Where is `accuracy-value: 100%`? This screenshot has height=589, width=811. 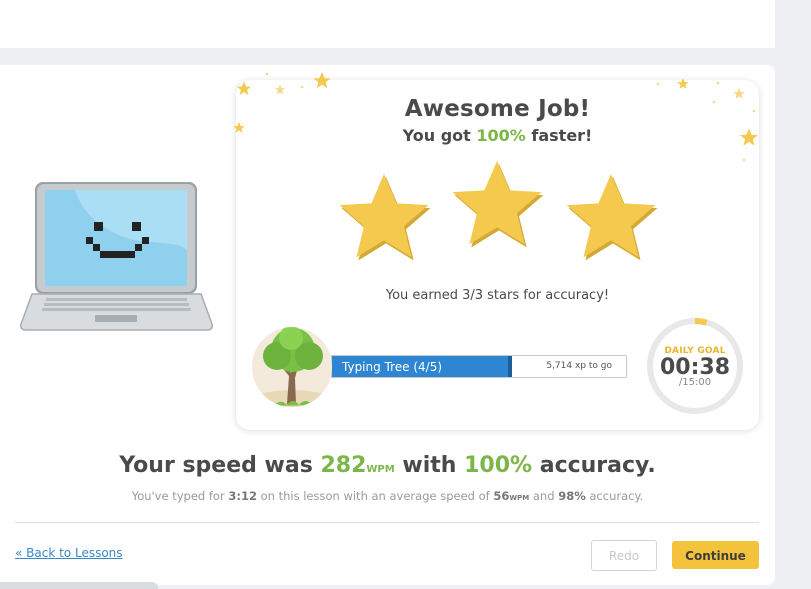 accuracy-value: 100% is located at coordinates (498, 465).